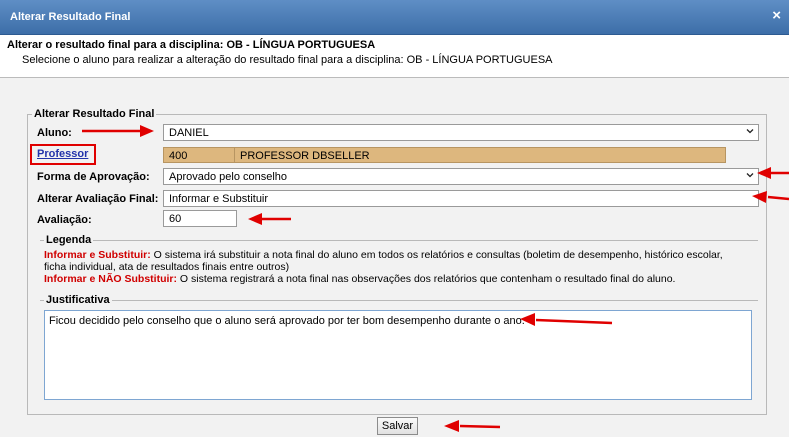 Image resolution: width=789 pixels, height=437 pixels. Describe the element at coordinates (118, 131) in the screenshot. I see `arrow-right-icon` at that location.